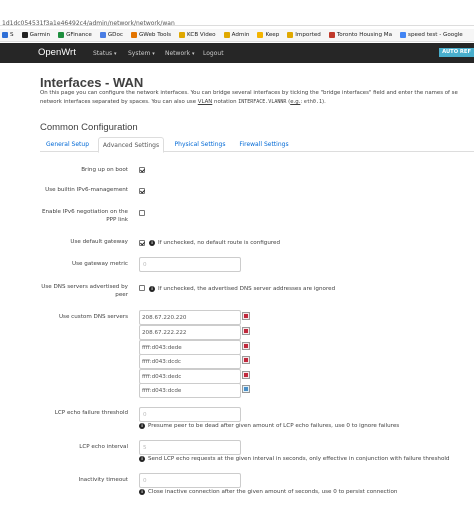 The width and height of the screenshot is (474, 513). What do you see at coordinates (213, 53) in the screenshot?
I see `nav-logout: Logout` at bounding box center [213, 53].